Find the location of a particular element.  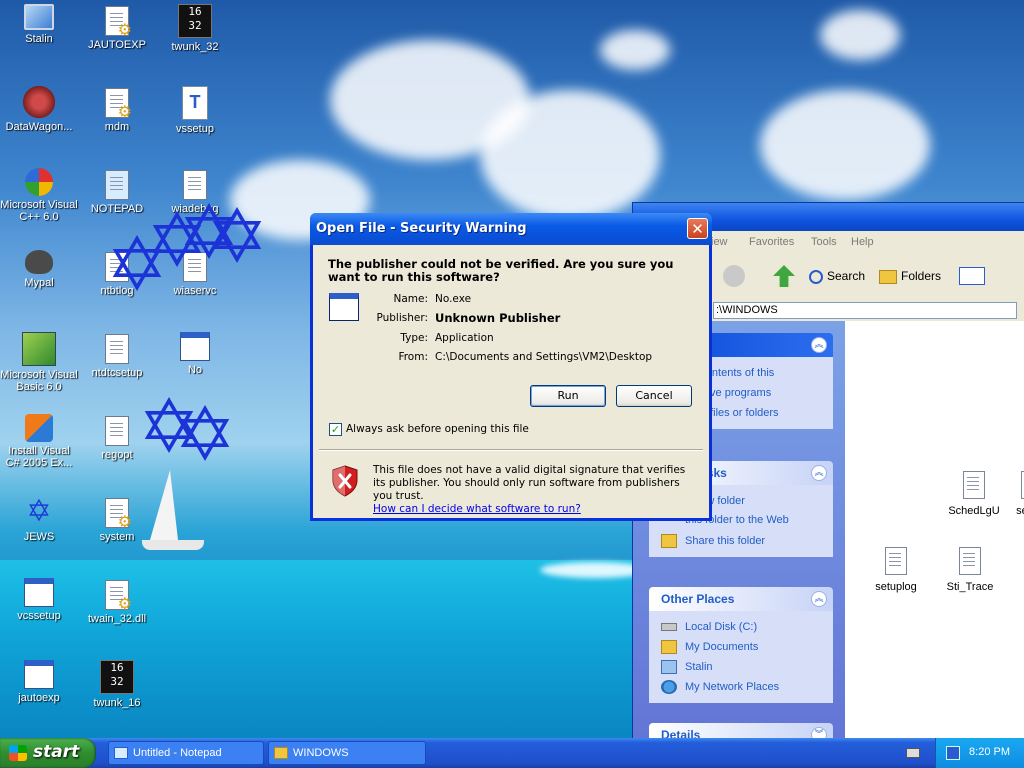

menu-view: iew is located at coordinates (719, 242).